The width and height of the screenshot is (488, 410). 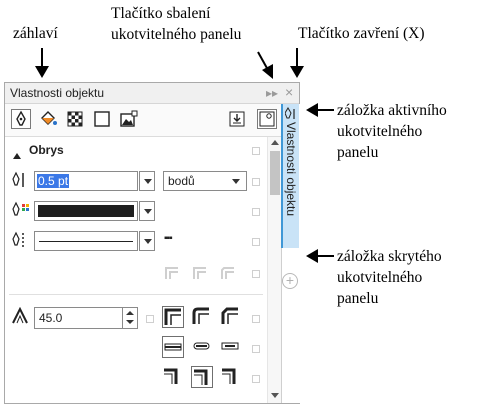 What do you see at coordinates (53, 181) in the screenshot?
I see `outline-width-value: 0.5 pt` at bounding box center [53, 181].